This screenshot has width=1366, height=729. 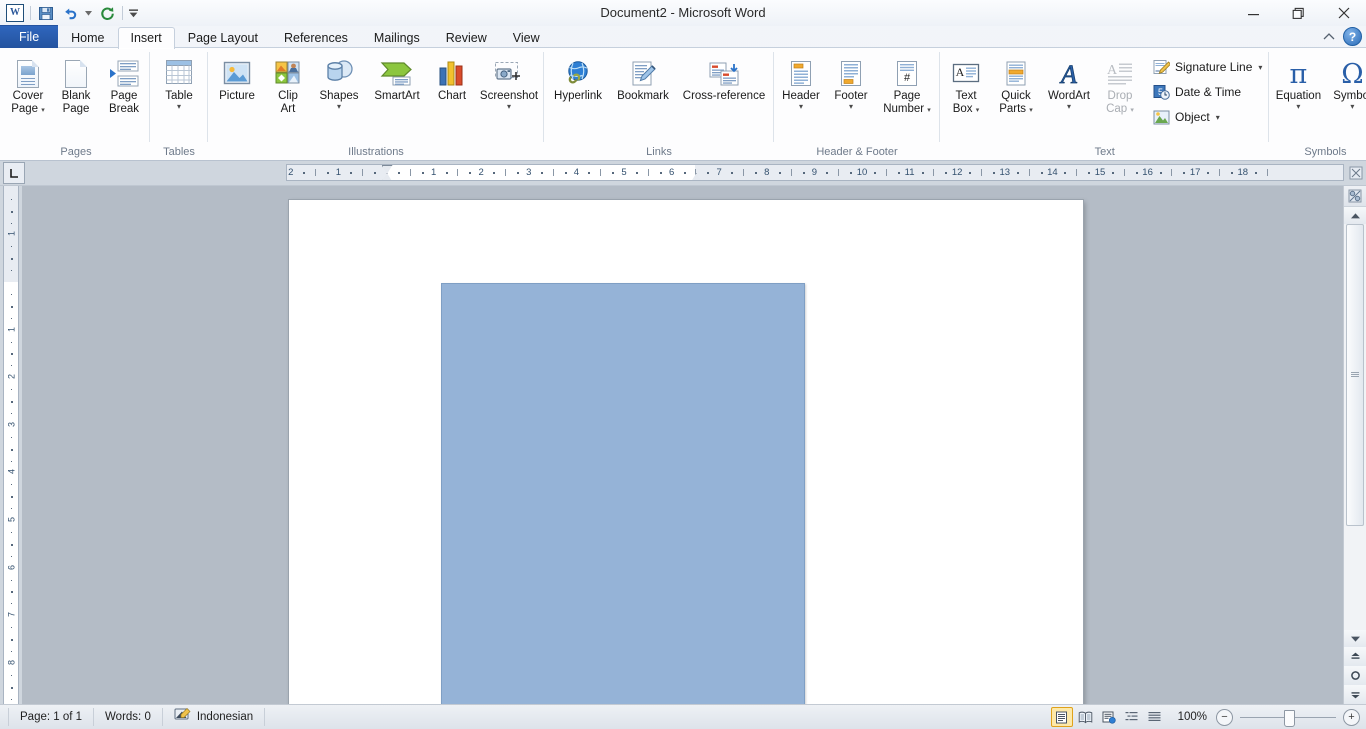 I want to click on customize-qat-icon, so click(x=133, y=13).